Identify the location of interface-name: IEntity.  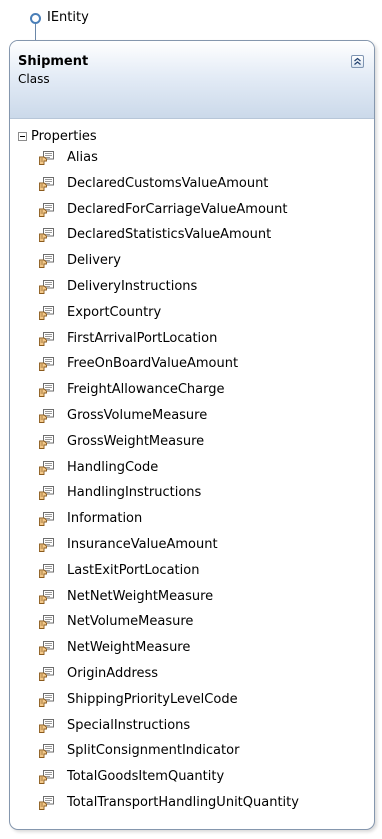
(68, 18).